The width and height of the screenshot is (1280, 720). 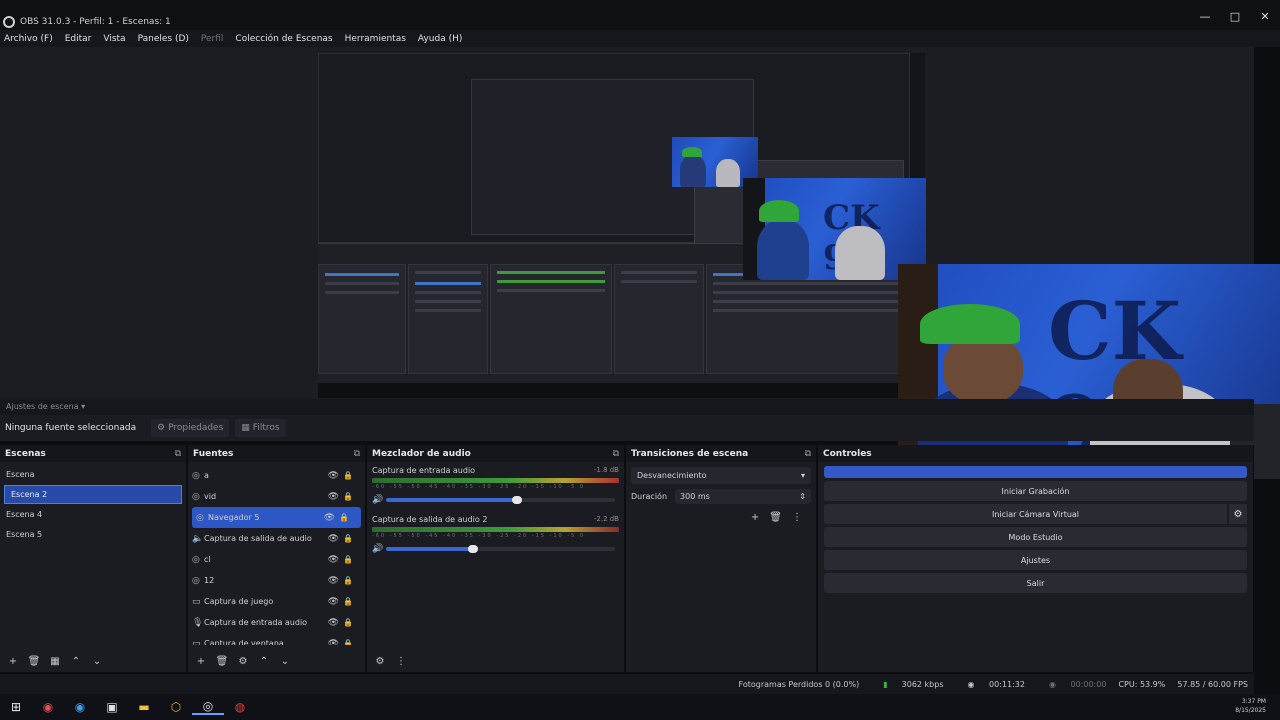 I want to click on source-item: ◎ a 👁 🔒, so click(x=276, y=475).